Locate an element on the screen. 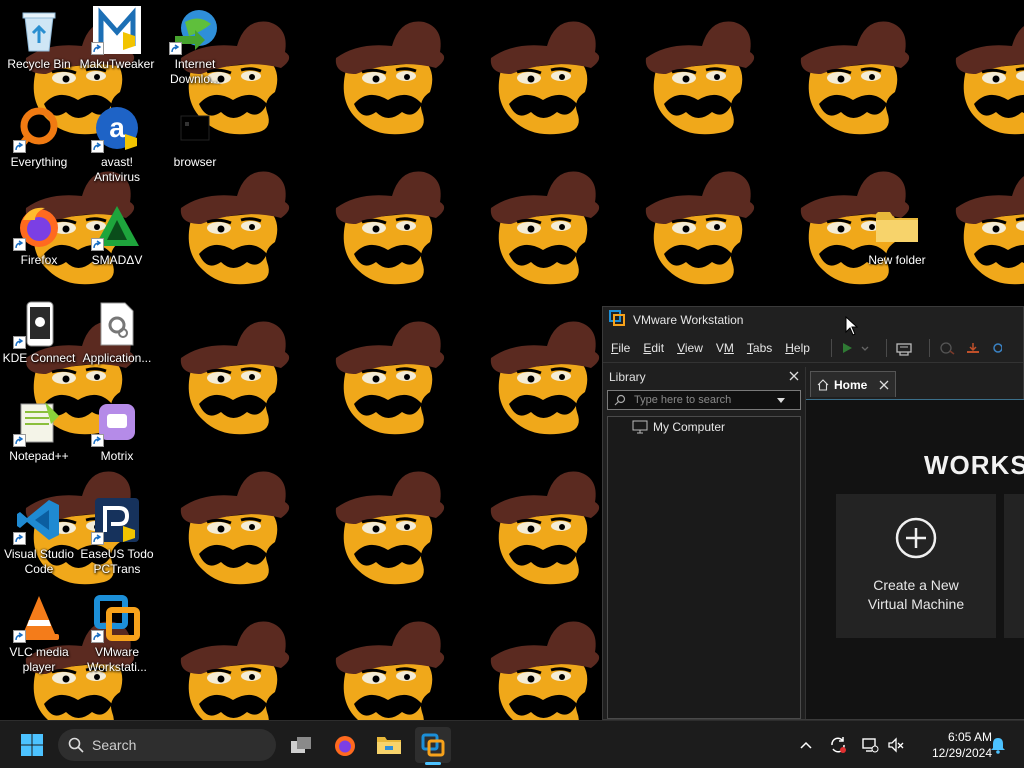 Image resolution: width=1024 pixels, height=768 pixels. menu-toolbar: File Edit View VM Tabs Help is located at coordinates (813, 348).